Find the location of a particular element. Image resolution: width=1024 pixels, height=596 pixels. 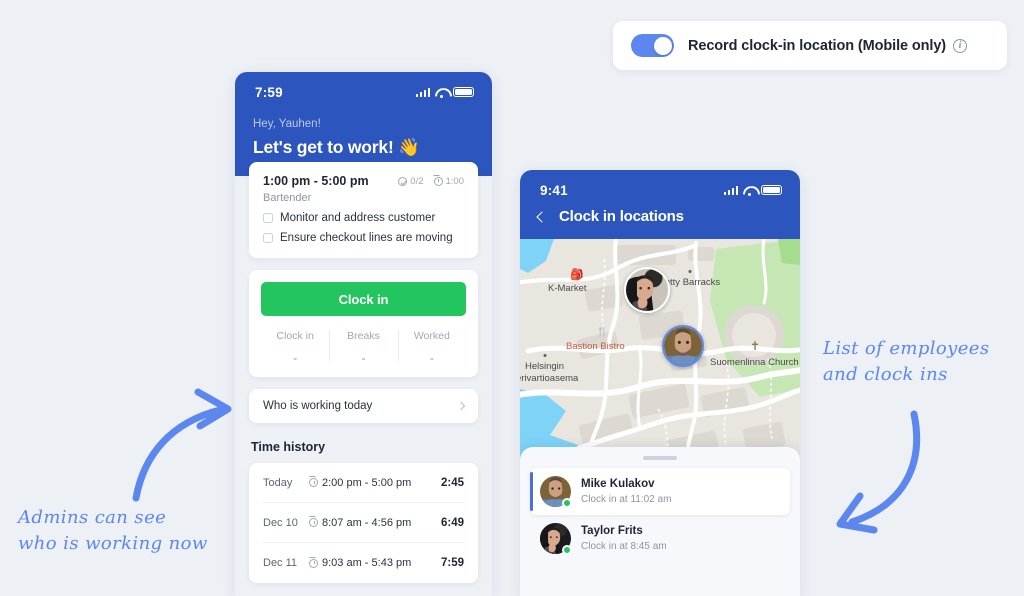

who-is-working-today-row: Who is working today is located at coordinates (363, 406).